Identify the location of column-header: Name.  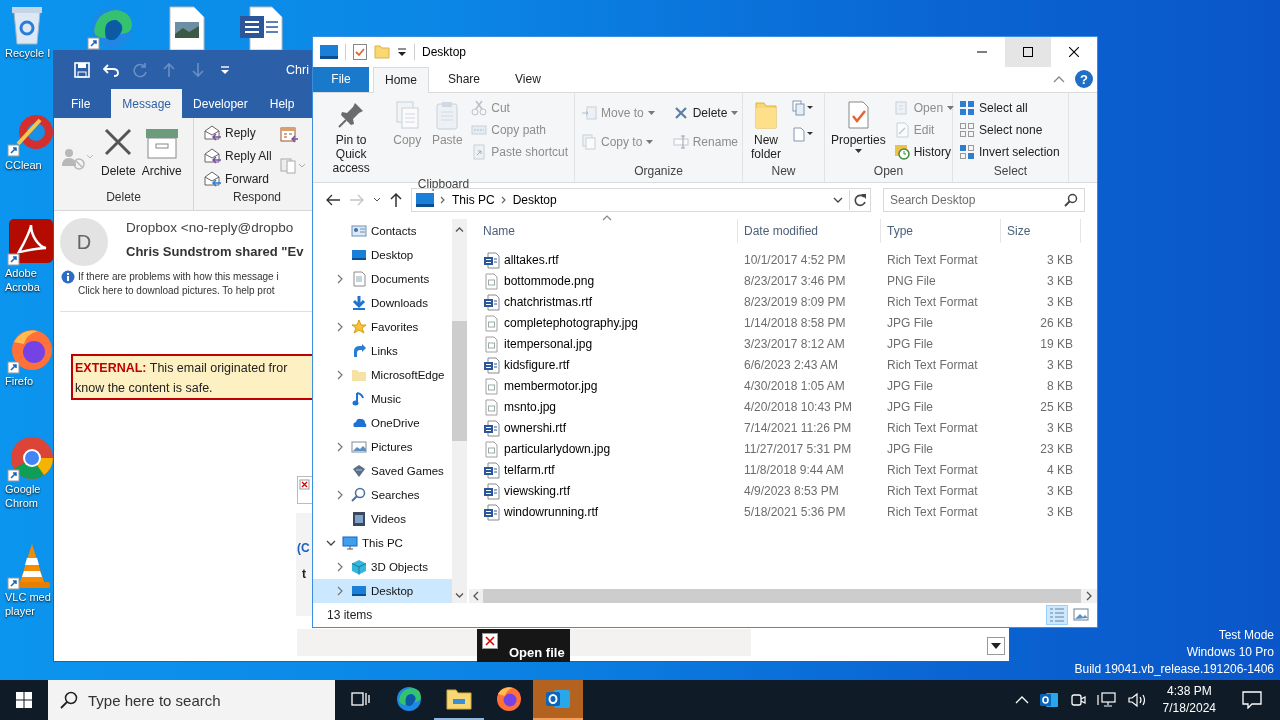
(607, 230).